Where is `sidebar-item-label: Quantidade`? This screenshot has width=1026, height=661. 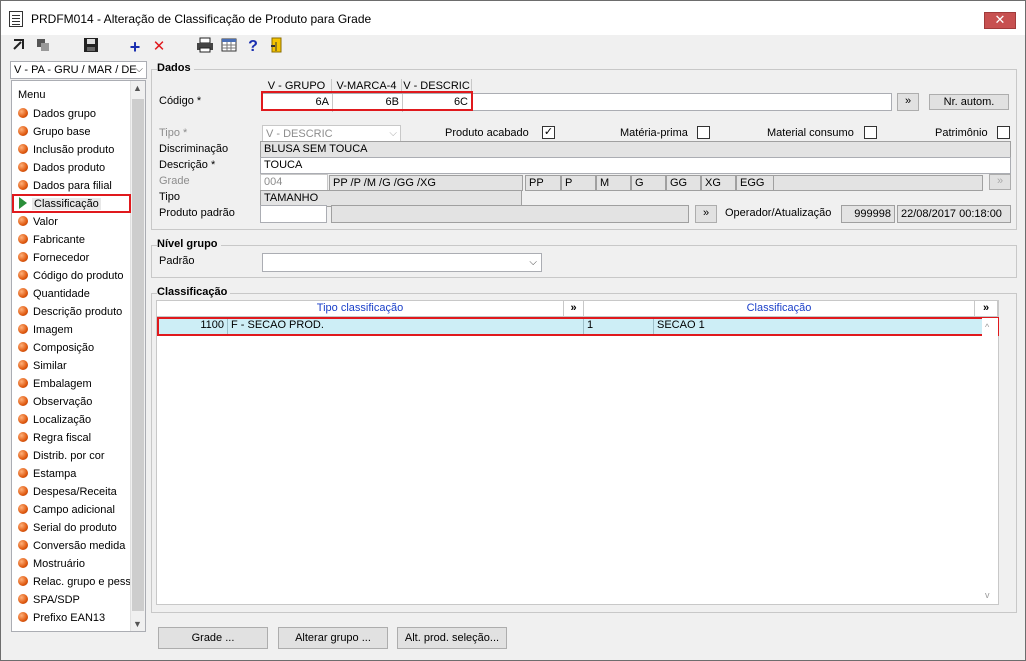
sidebar-item-label: Quantidade is located at coordinates (61, 294).